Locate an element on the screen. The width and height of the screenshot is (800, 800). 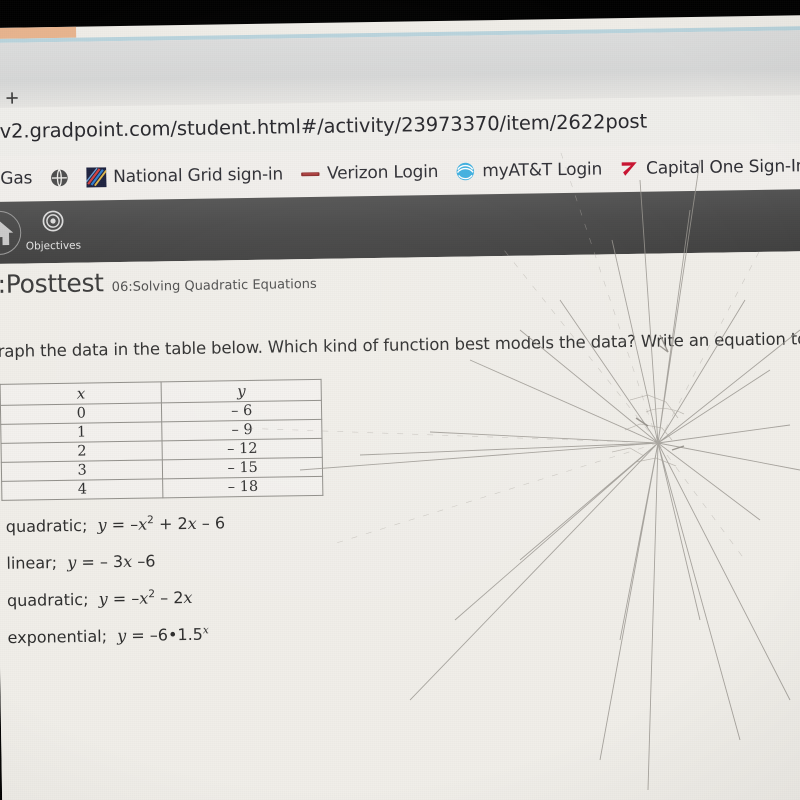
att-icon is located at coordinates (465, 171).